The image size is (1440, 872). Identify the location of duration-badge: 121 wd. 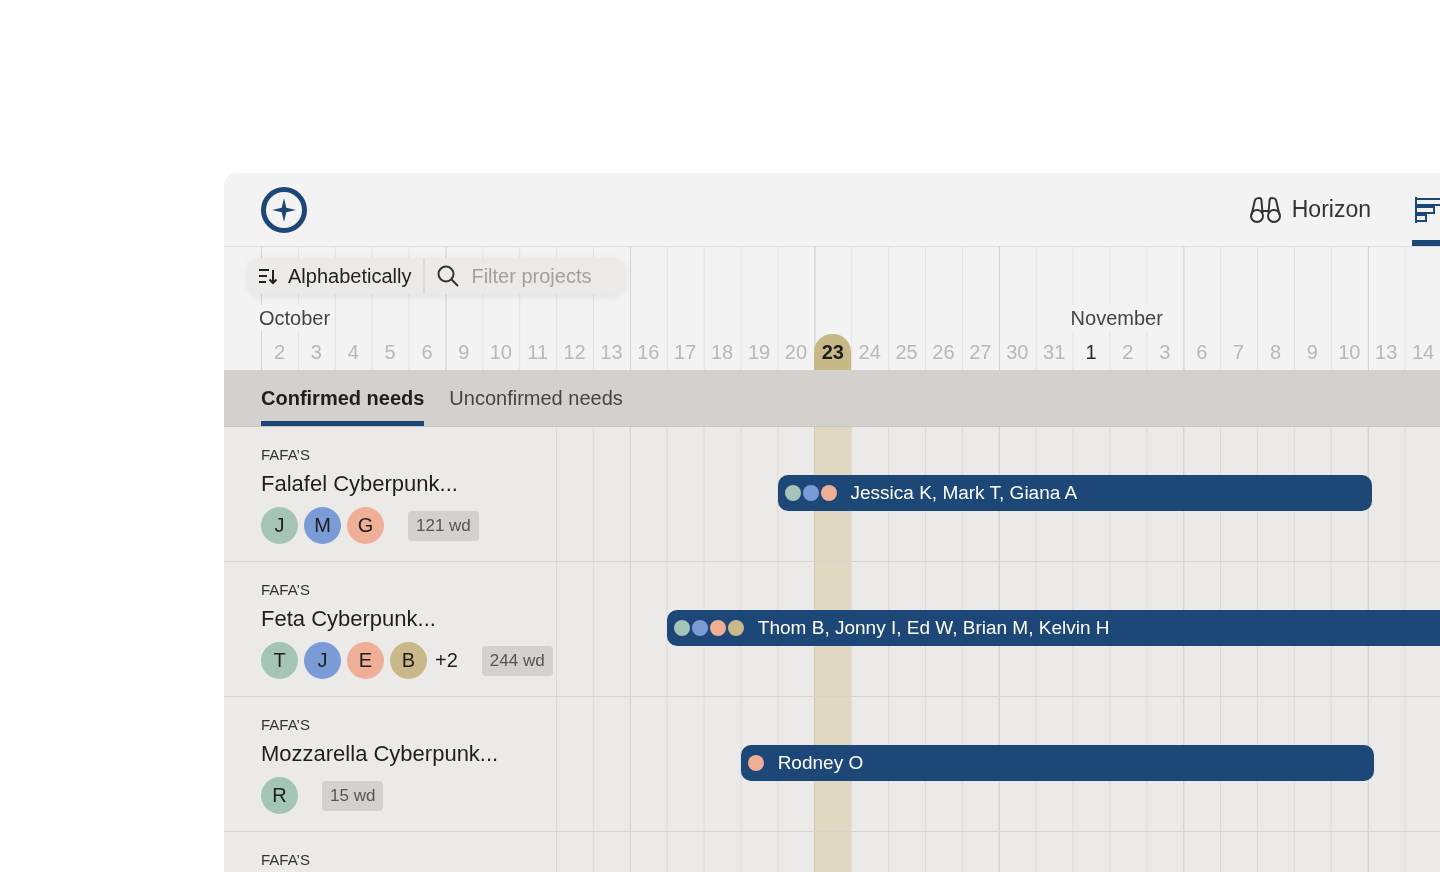
(443, 525).